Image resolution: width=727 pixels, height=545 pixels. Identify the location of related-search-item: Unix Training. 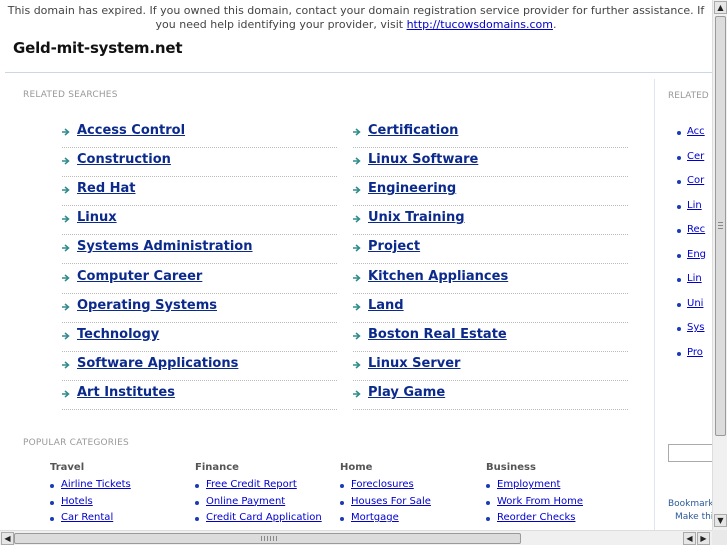
(490, 221).